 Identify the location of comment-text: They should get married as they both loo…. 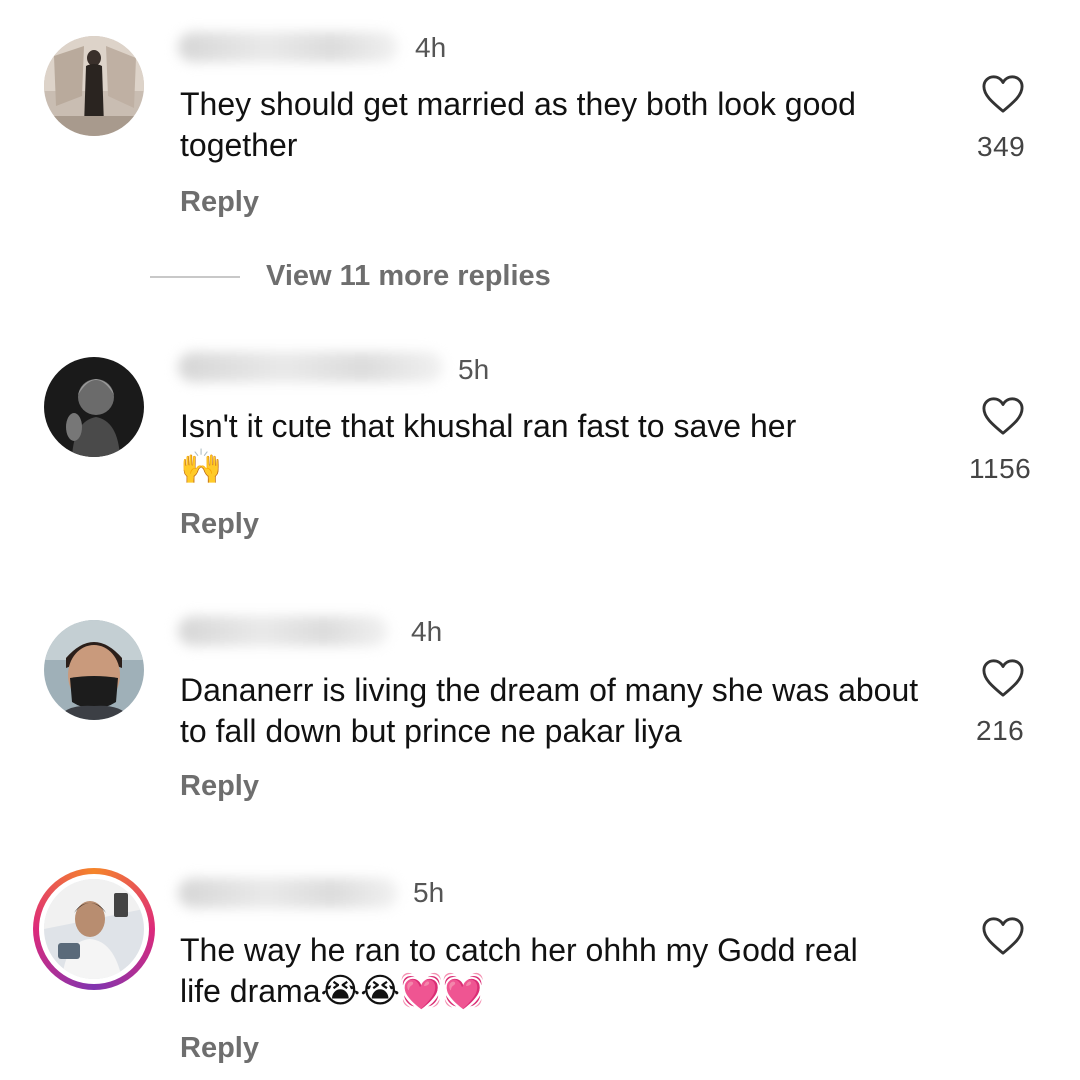
(518, 124).